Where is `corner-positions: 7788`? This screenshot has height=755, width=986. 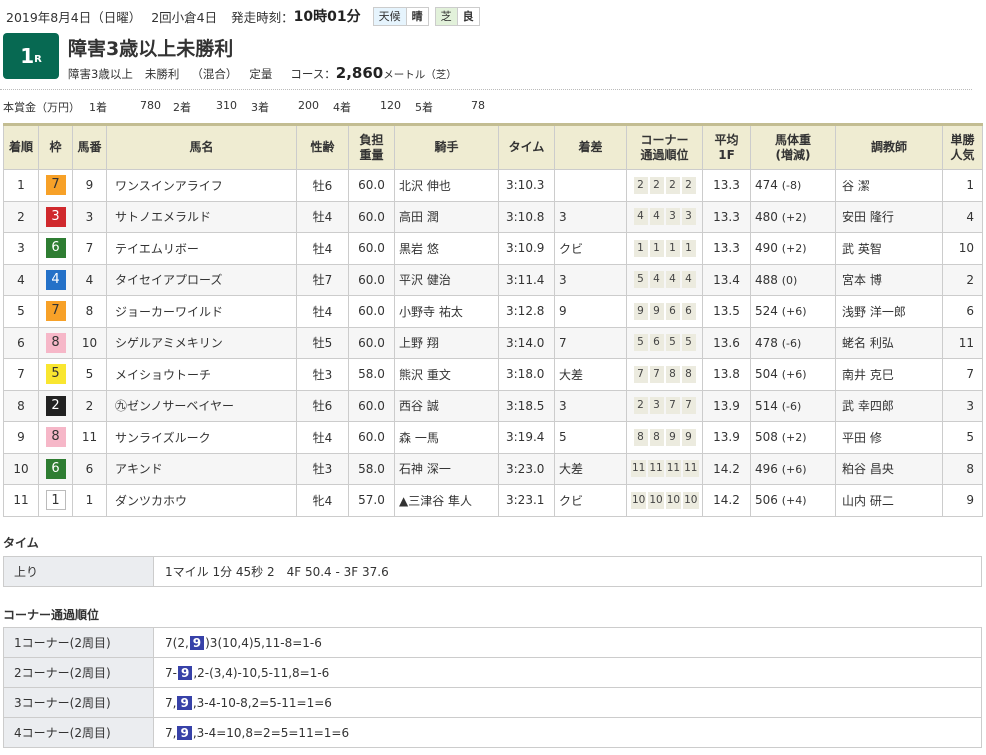
corner-positions: 7788 is located at coordinates (664, 374).